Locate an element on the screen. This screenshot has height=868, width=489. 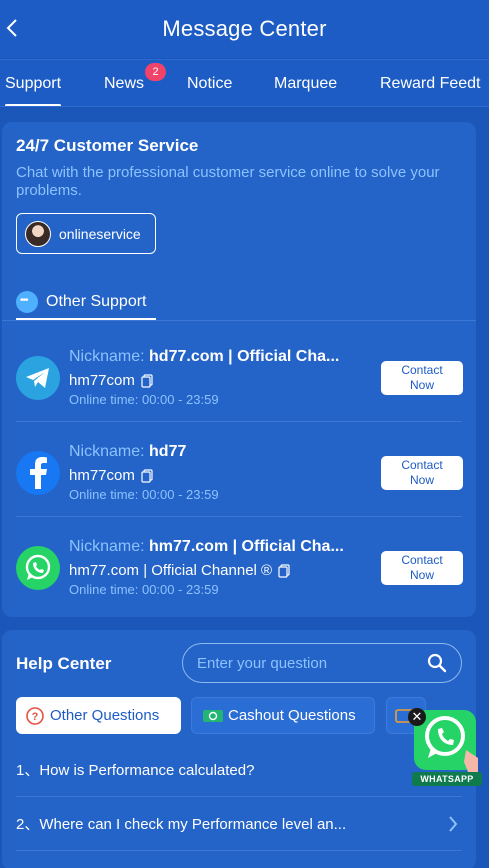
tab-label: Cashout Questions is located at coordinates (292, 715).